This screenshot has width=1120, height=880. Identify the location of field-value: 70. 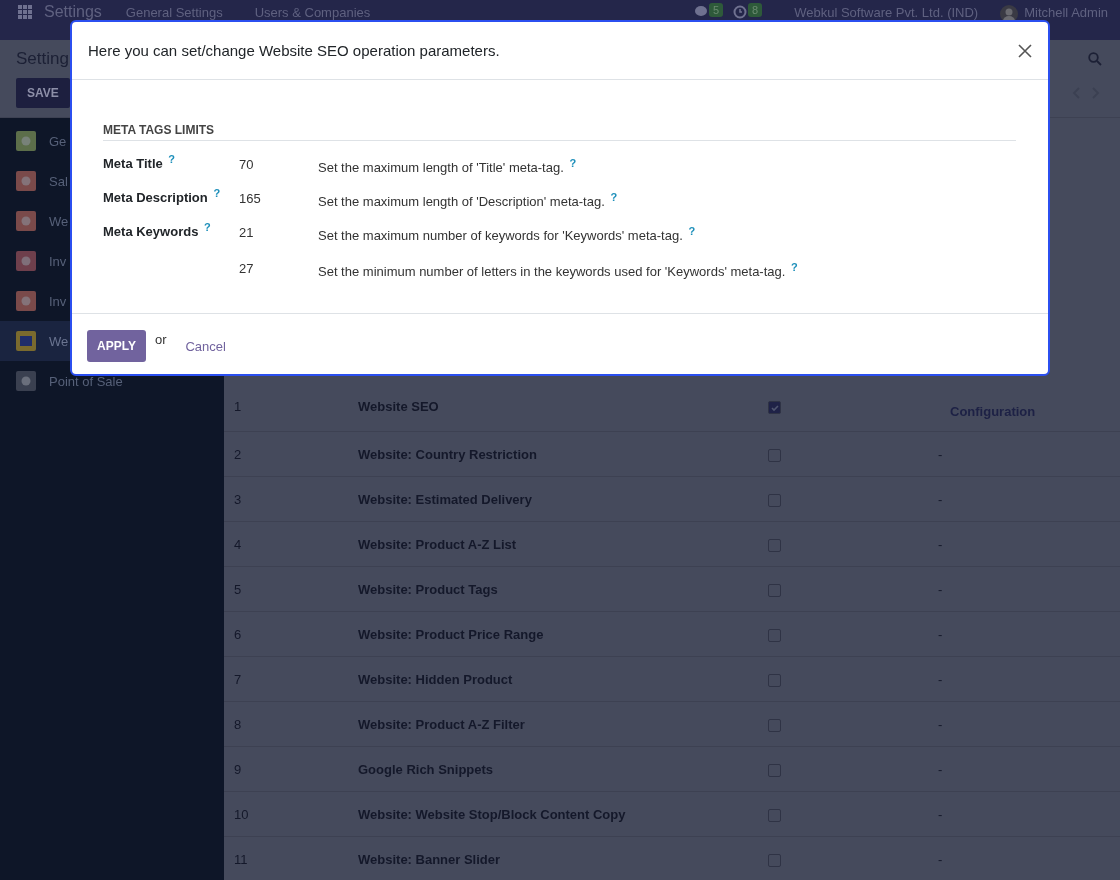
(278, 158).